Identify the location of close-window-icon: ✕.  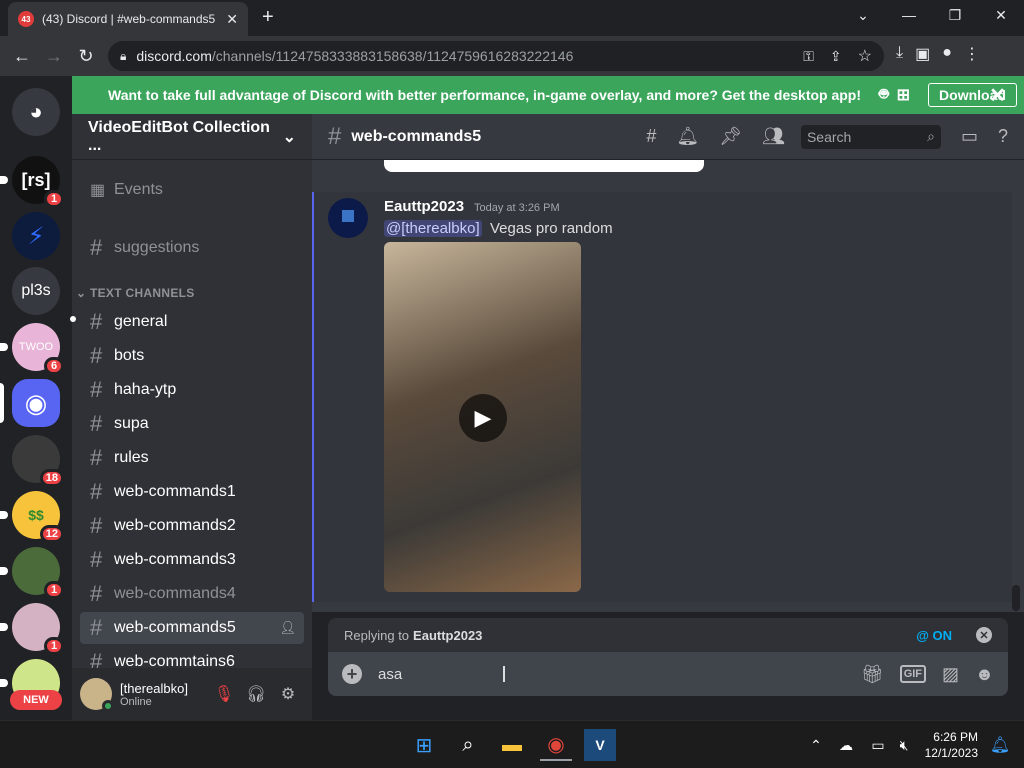
(1001, 15).